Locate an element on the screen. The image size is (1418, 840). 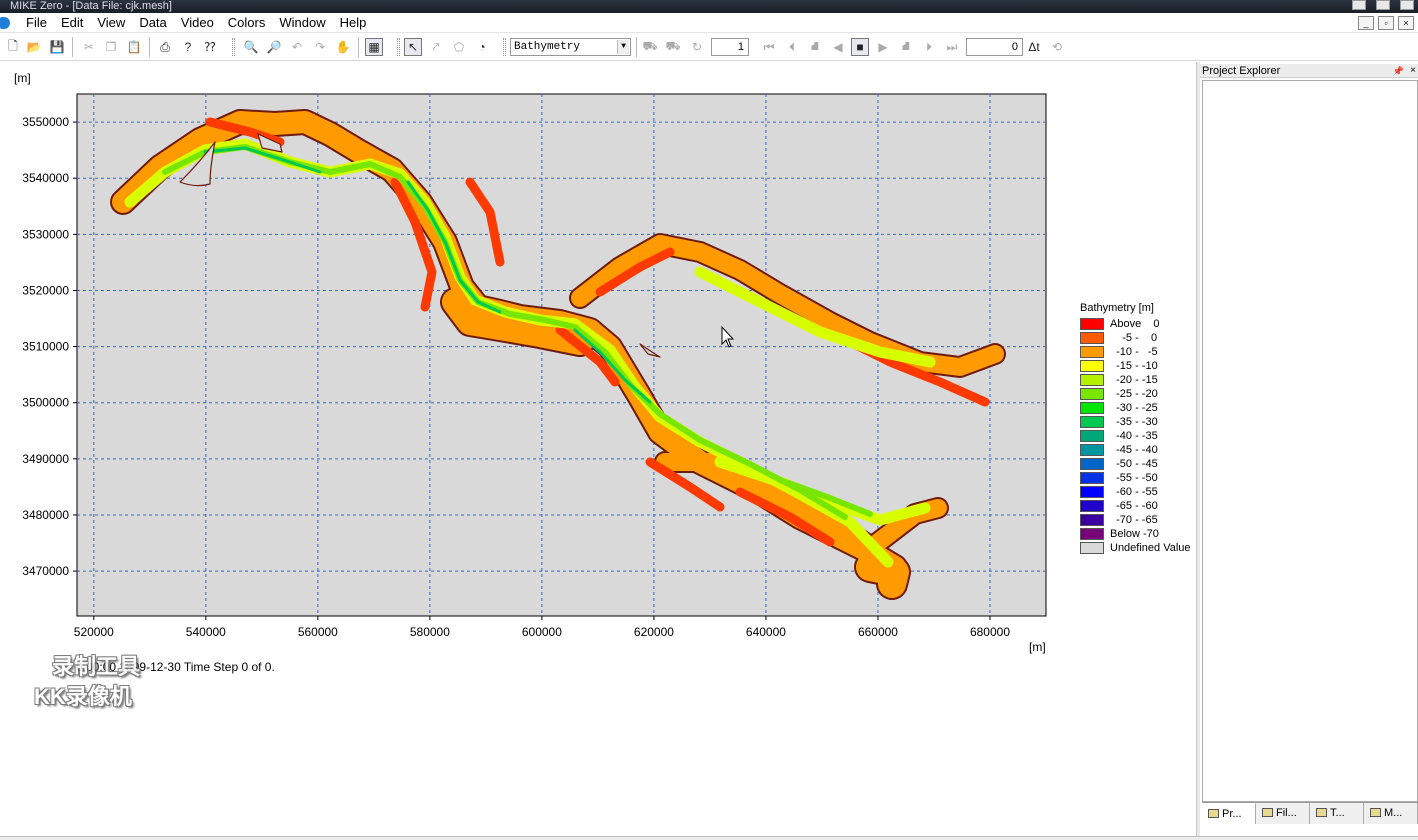
legend-label: -45 - -40 is located at coordinates (1134, 450).